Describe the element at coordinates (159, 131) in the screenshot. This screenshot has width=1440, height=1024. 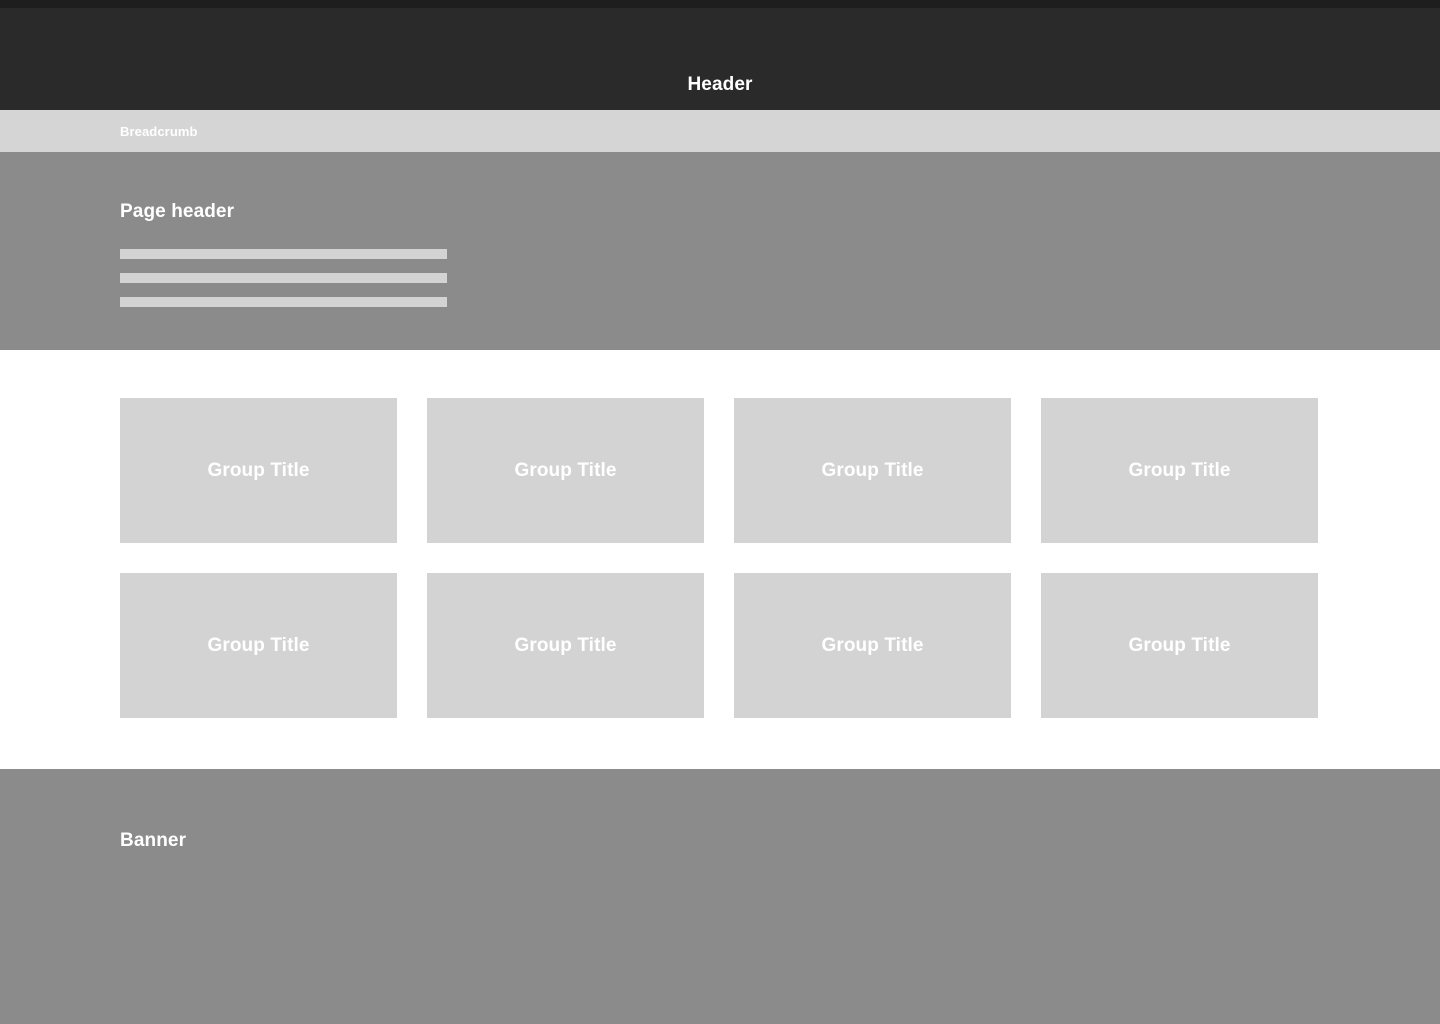
I see `breadcrumb: Breadcrumb` at that location.